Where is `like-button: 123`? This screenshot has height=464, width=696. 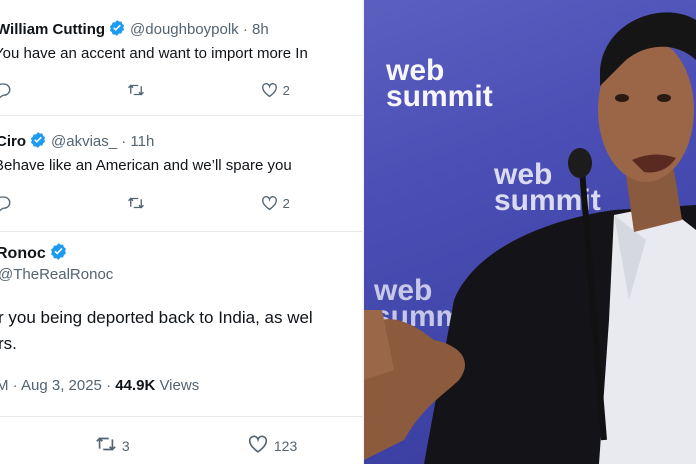 like-button: 123 is located at coordinates (271, 444).